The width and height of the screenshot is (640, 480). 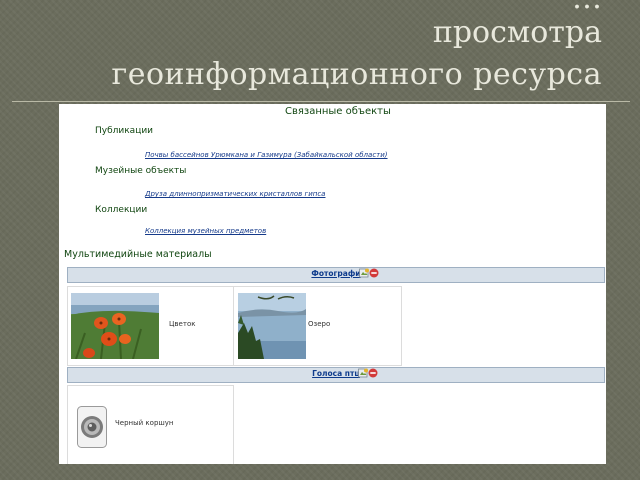 I want to click on bird-voices-section-title: Голоса птц, so click(x=336, y=373).